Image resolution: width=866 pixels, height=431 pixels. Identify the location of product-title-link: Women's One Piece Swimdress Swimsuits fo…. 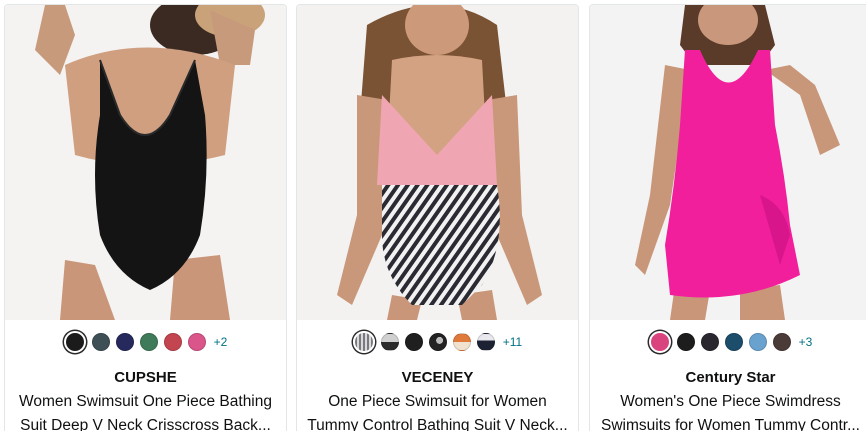
(730, 410).